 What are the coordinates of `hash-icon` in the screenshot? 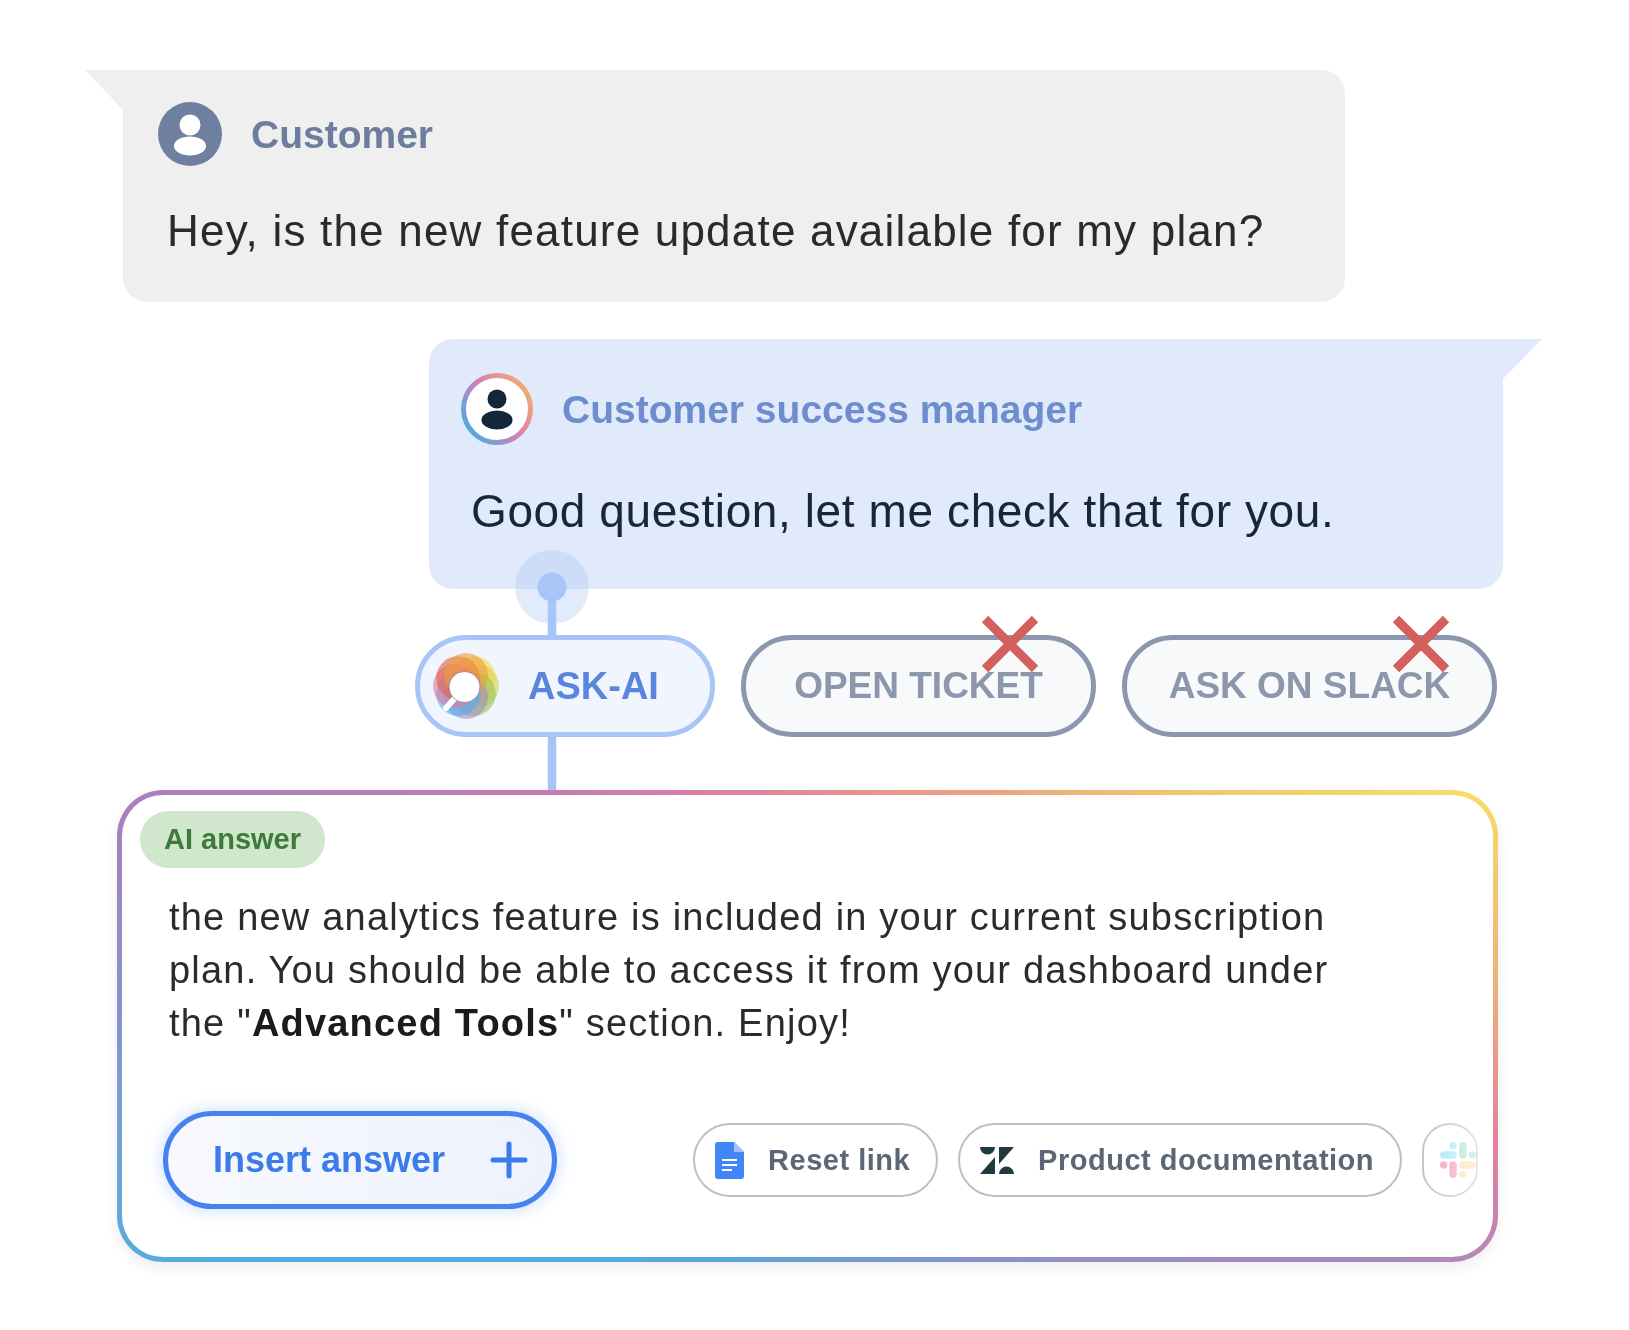 It's located at (1458, 1160).